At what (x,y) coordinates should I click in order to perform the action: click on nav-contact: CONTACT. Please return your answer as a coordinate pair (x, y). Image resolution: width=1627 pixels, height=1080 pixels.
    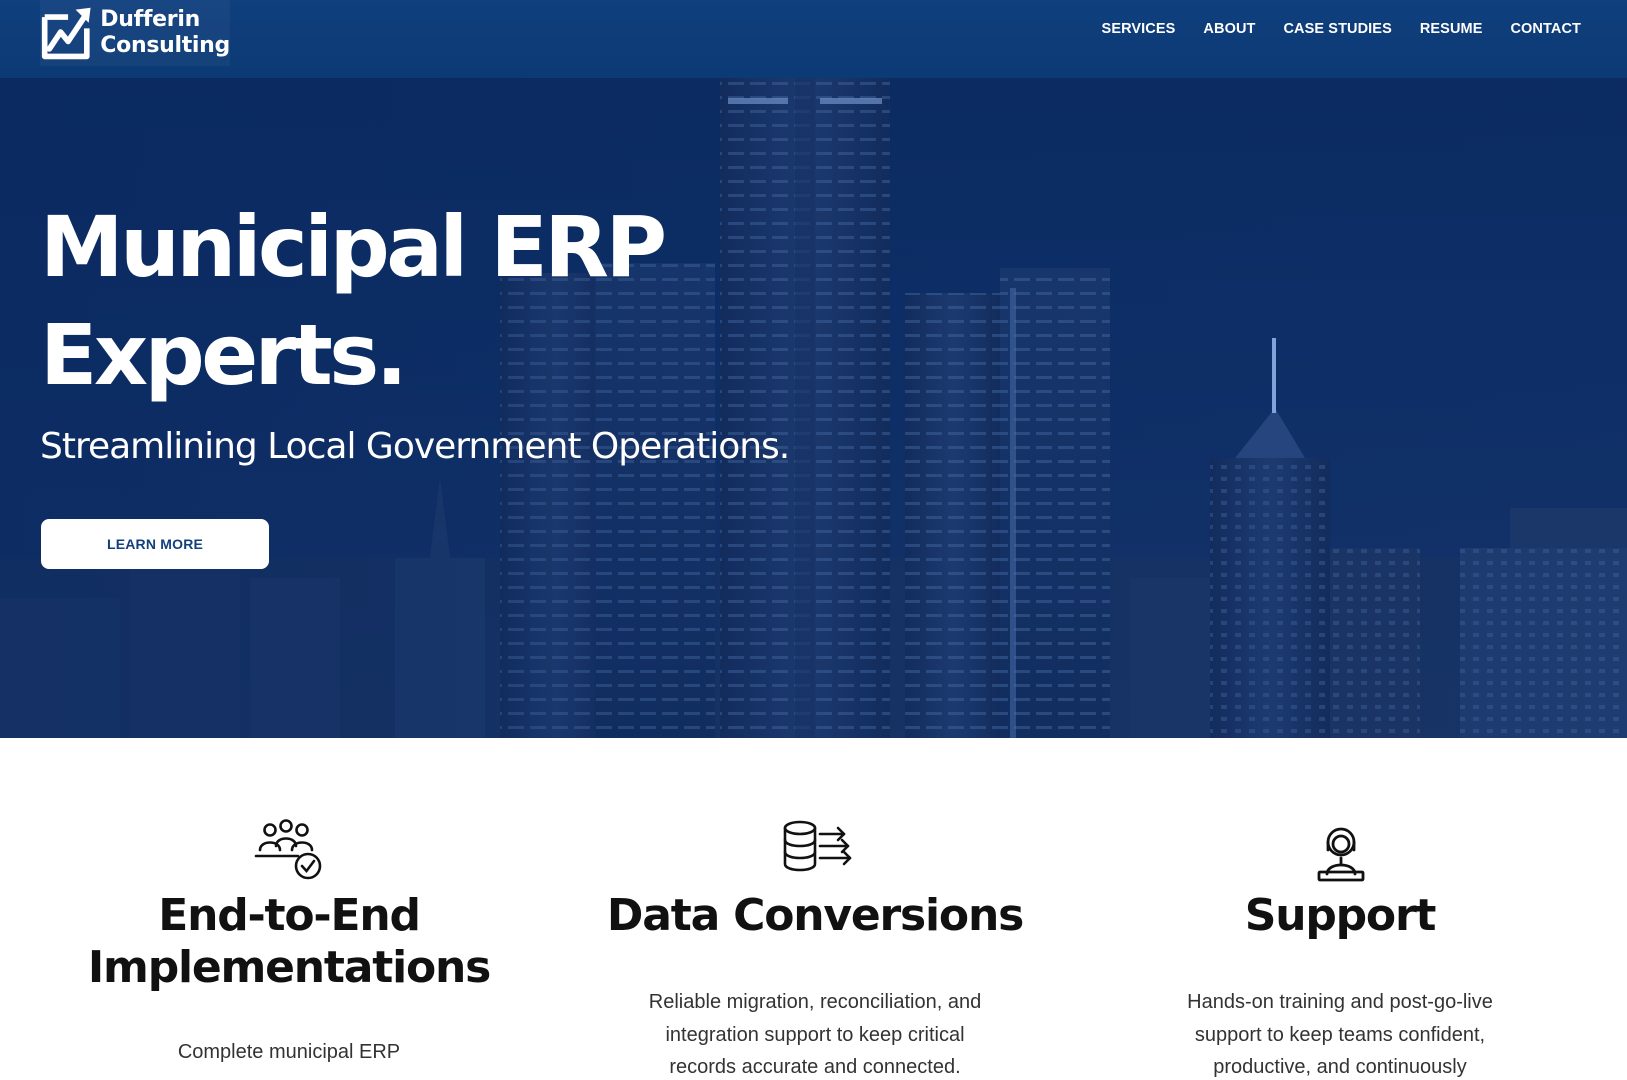
    Looking at the image, I should click on (1545, 29).